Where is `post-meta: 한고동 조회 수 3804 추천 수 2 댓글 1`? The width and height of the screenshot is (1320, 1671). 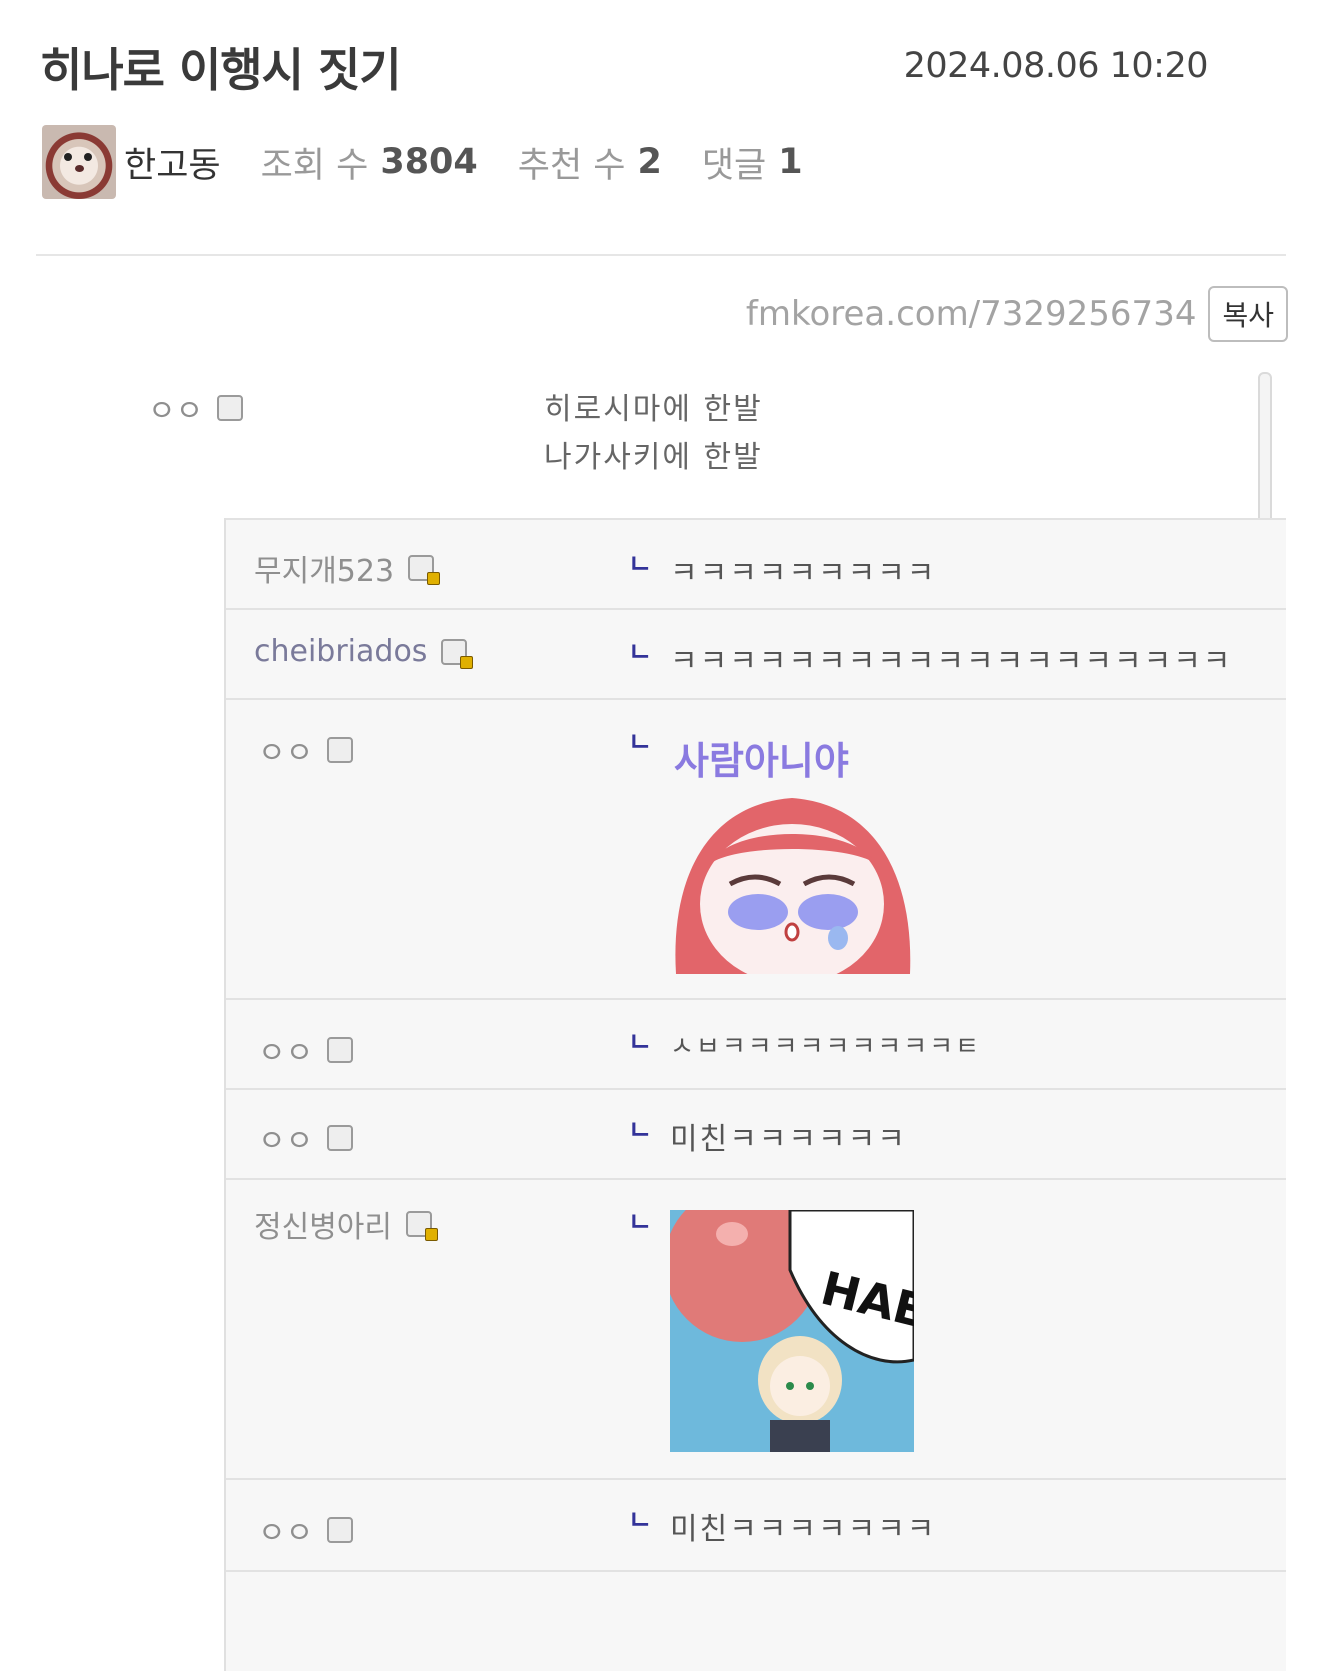 post-meta: 한고동 조회 수 3804 추천 수 2 댓글 1 is located at coordinates (442, 162).